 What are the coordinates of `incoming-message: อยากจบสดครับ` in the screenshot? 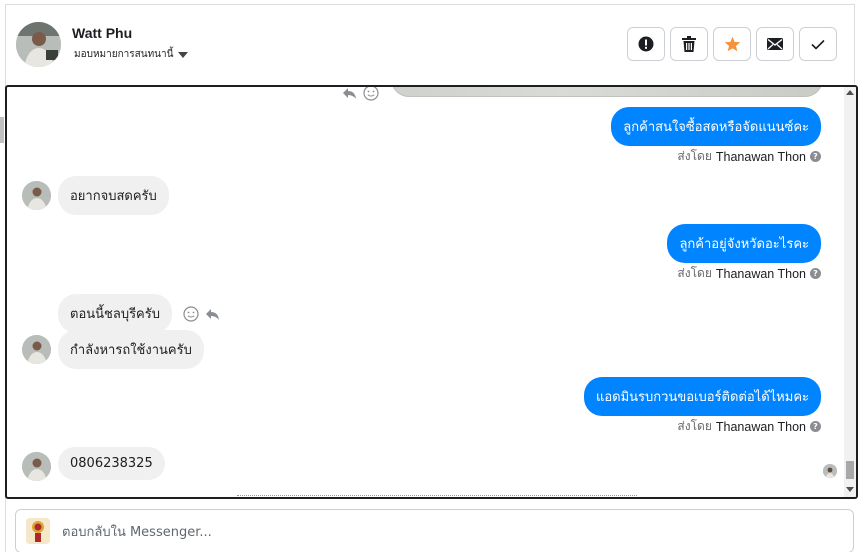 It's located at (113, 195).